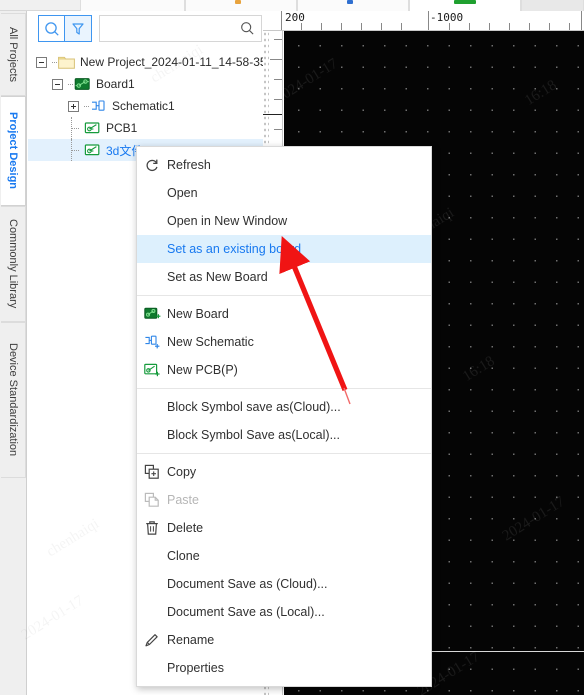 This screenshot has width=584, height=695. What do you see at coordinates (152, 528) in the screenshot?
I see `trash-icon` at bounding box center [152, 528].